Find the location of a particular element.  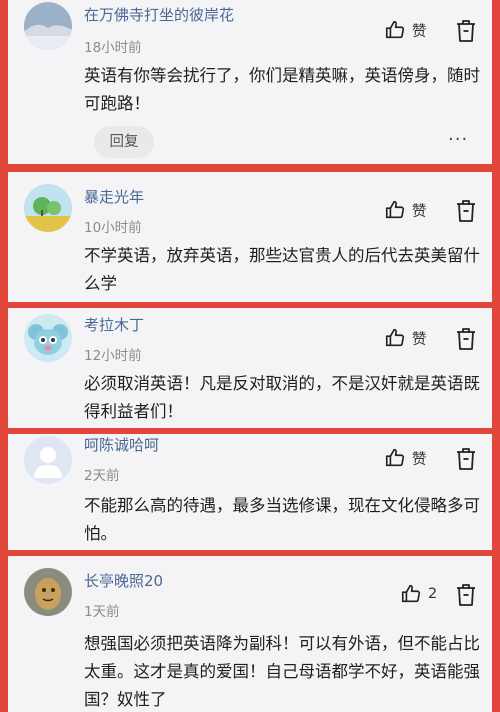

timestamp: 12小时前 is located at coordinates (113, 356).